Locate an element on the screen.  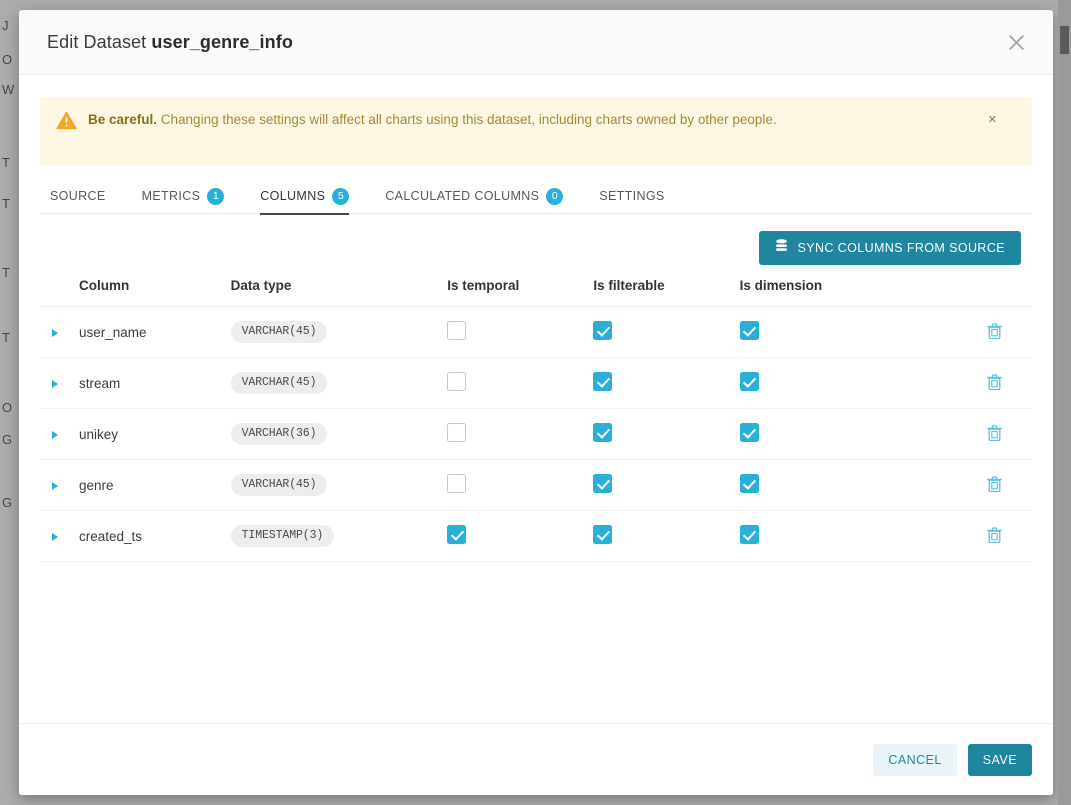
tab-source: SOURCE is located at coordinates (78, 196).